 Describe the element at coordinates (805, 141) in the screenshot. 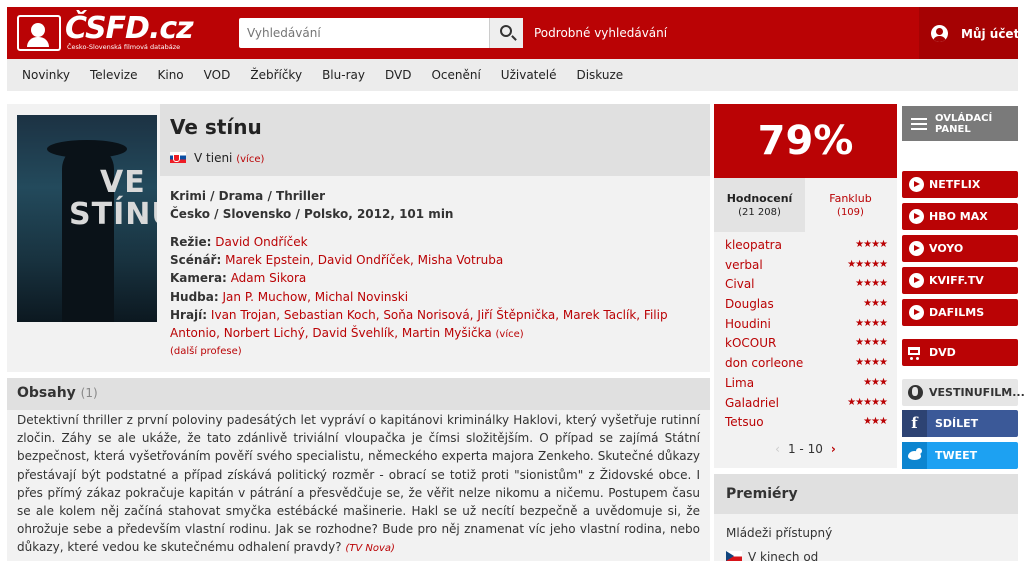

I see `rating-percent: 79%` at that location.